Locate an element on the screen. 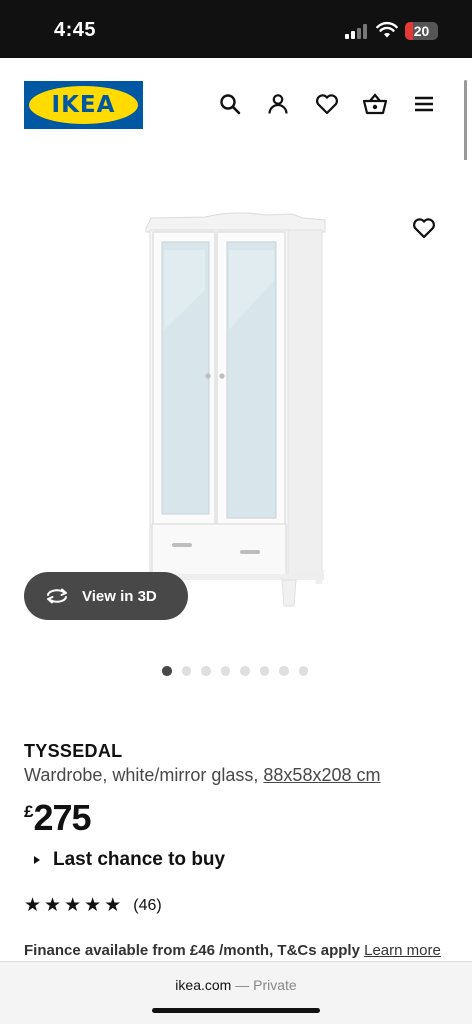 The height and width of the screenshot is (1024, 472). rotate-3d-icon is located at coordinates (57, 596).